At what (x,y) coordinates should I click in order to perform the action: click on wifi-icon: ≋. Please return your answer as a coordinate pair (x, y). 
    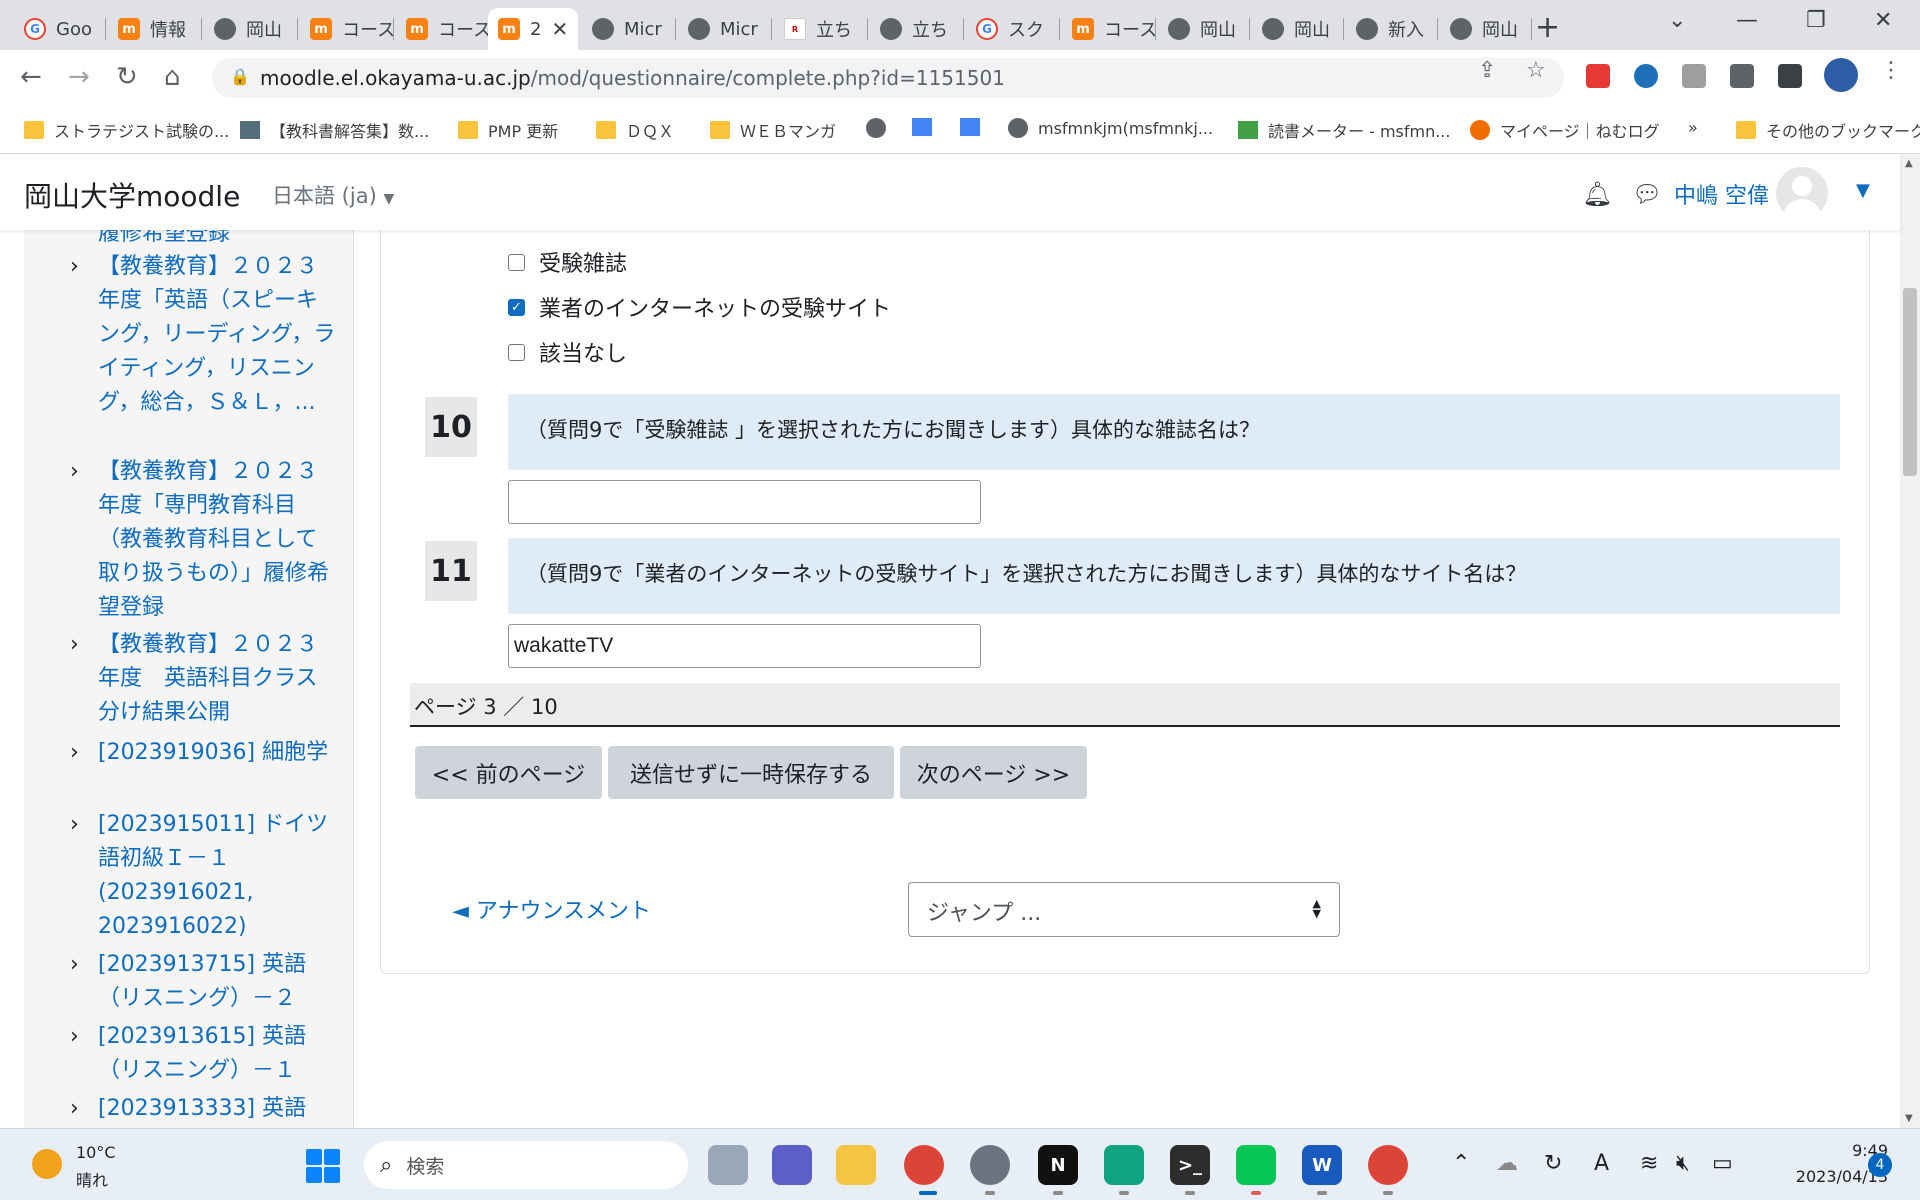
    Looking at the image, I should click on (1649, 1163).